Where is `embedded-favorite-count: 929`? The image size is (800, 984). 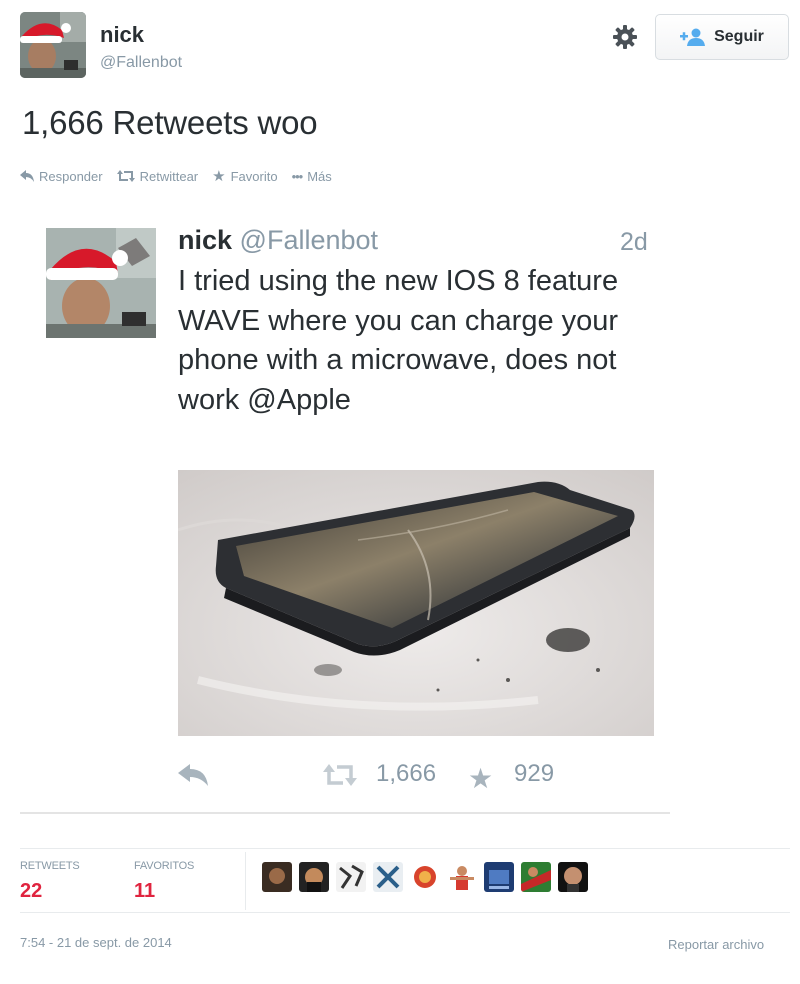
embedded-favorite-count: 929 is located at coordinates (534, 773).